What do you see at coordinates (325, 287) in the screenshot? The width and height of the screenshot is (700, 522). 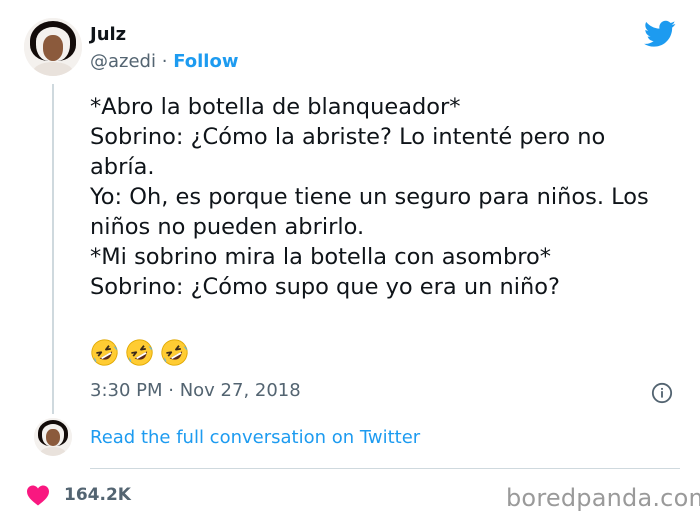 I see `tweet-line: Sobrino: ¿Cómo supo que yo era un niño?` at bounding box center [325, 287].